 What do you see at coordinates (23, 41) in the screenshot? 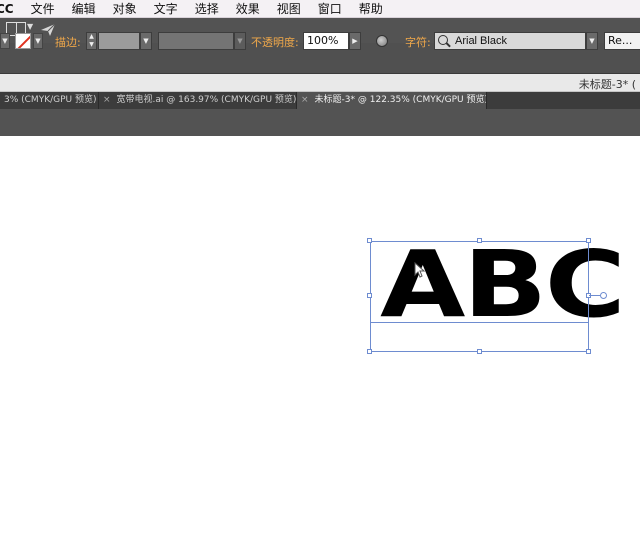
I see `stroke-color-swatch` at bounding box center [23, 41].